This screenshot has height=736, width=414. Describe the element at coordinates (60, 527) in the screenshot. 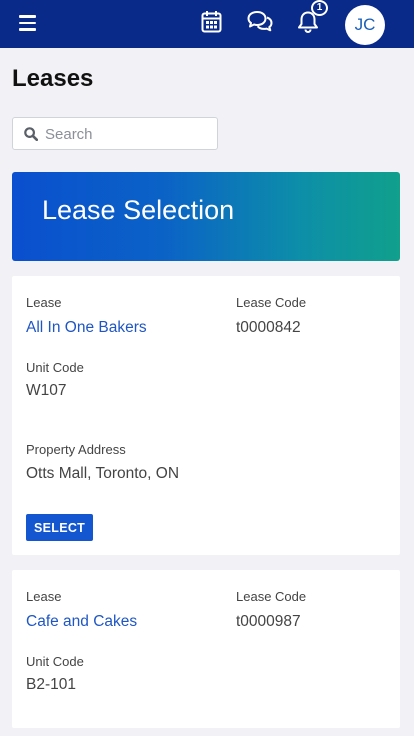

I see `select-lease-button: SELECT` at that location.